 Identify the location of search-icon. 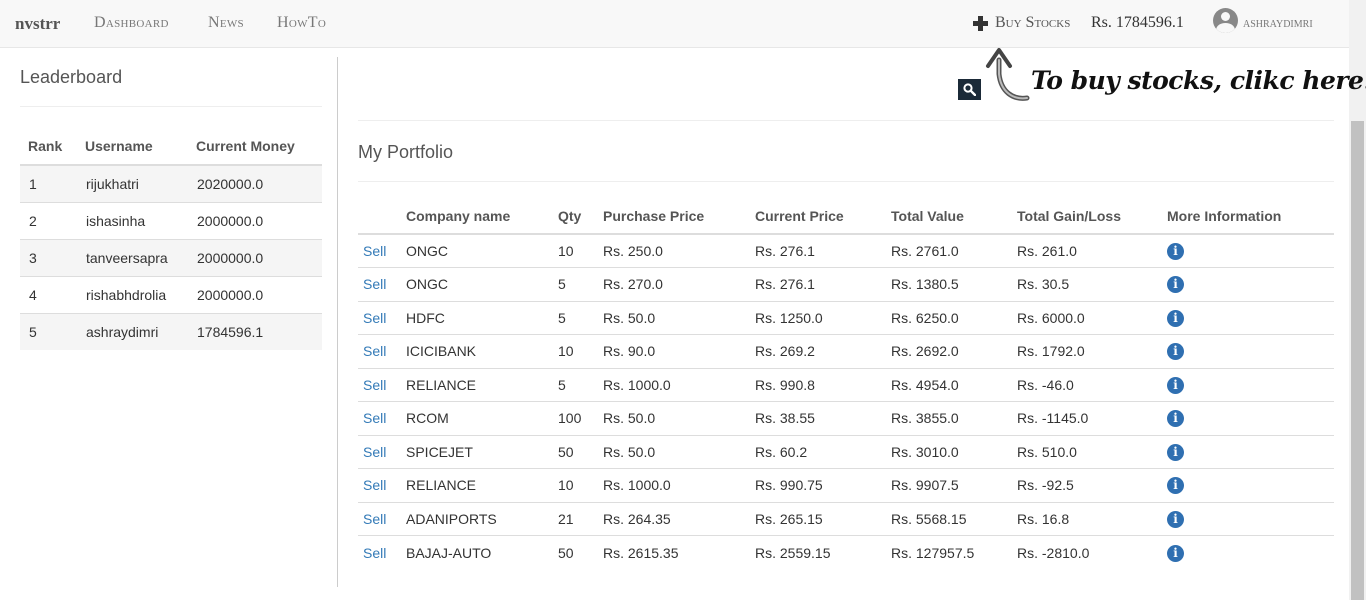
(969, 89).